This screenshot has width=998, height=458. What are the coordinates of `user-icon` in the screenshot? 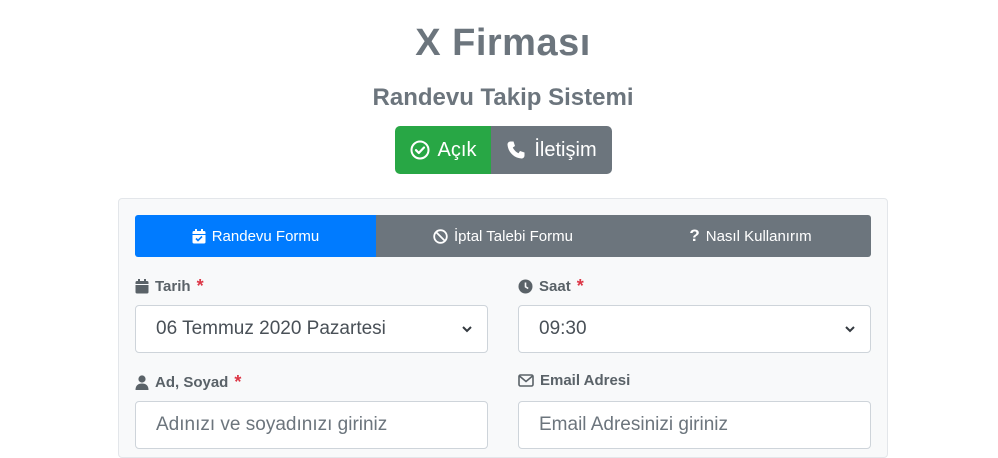 It's located at (142, 382).